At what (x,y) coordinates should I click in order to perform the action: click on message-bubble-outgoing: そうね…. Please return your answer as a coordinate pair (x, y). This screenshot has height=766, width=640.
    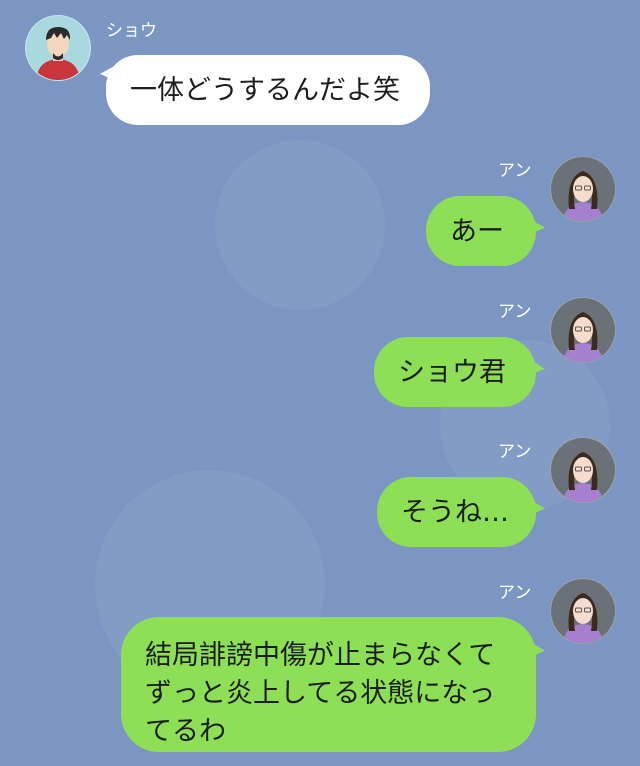
    Looking at the image, I should click on (456, 512).